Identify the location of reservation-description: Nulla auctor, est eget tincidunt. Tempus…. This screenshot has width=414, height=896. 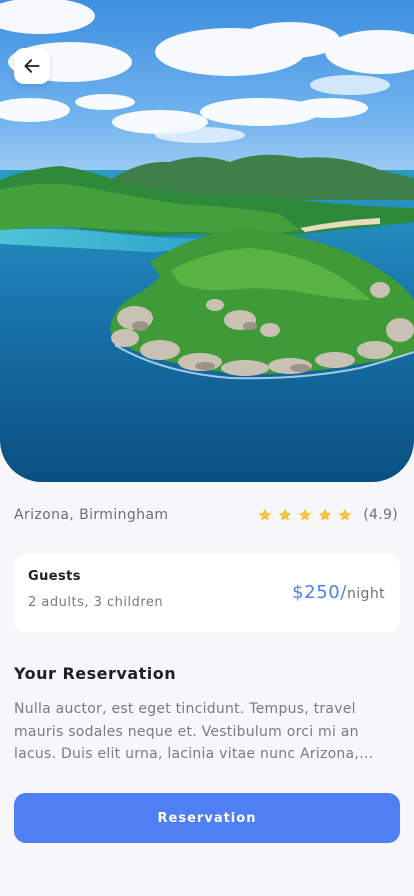
(187, 731).